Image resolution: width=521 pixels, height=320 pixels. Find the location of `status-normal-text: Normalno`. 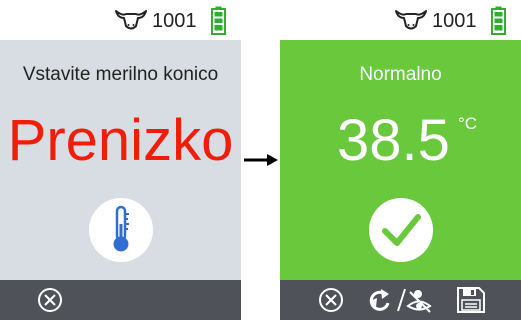

status-normal-text: Normalno is located at coordinates (400, 74).